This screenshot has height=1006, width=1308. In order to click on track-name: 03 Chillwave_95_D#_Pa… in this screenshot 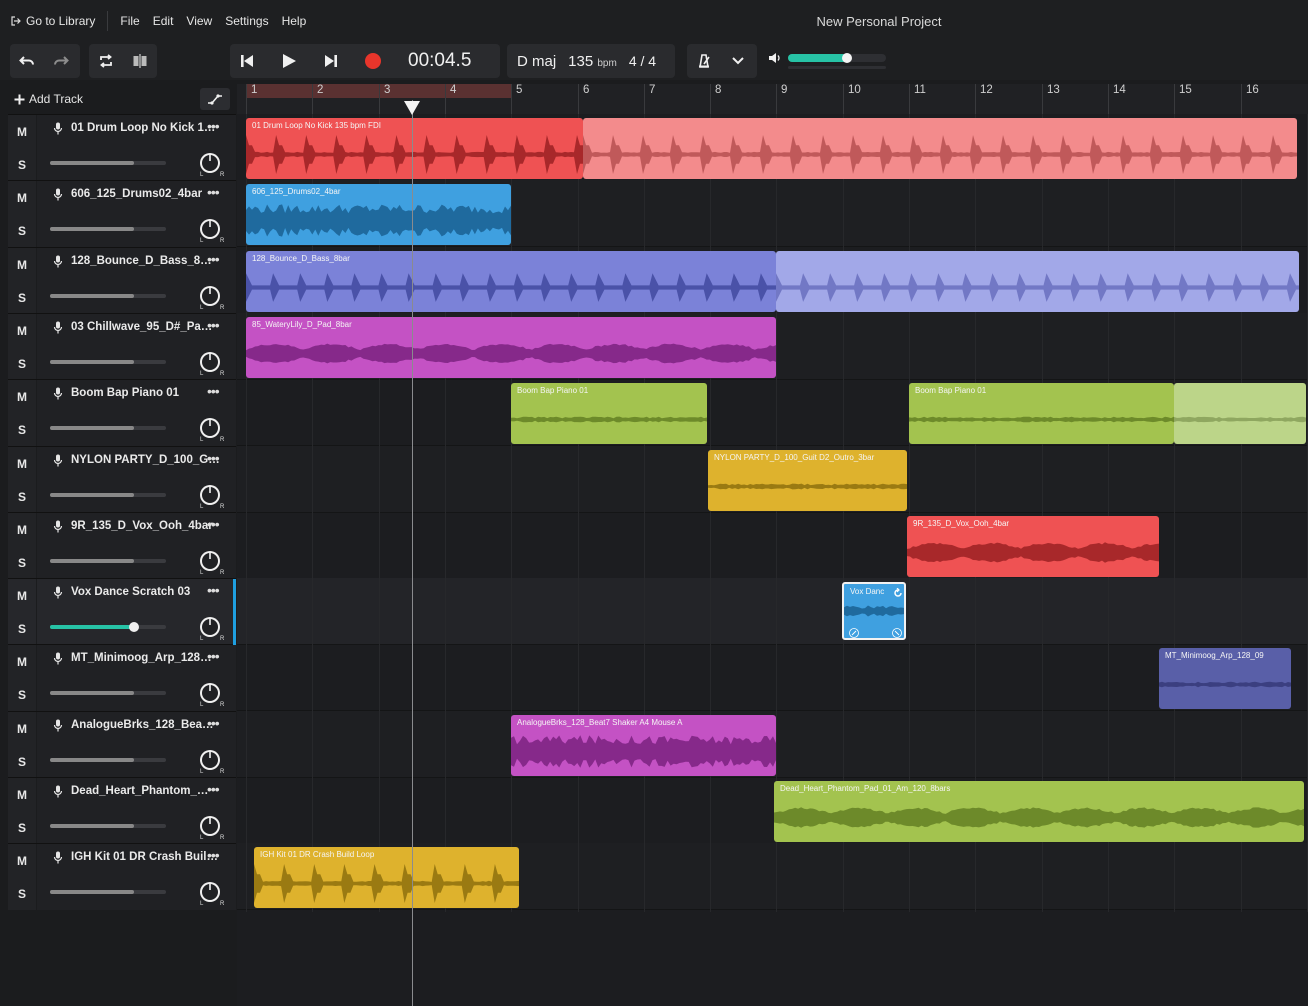, I will do `click(141, 327)`.